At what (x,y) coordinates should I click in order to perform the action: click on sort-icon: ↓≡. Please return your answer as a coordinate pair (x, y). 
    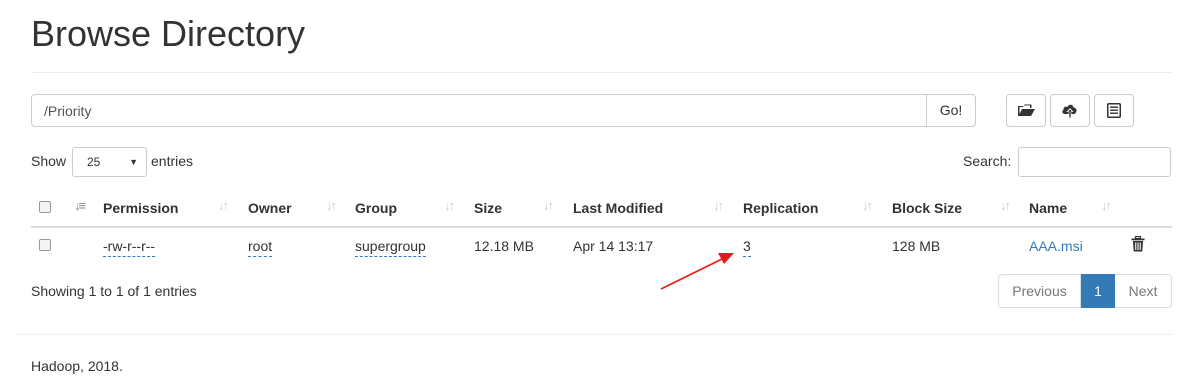
    Looking at the image, I should click on (80, 206).